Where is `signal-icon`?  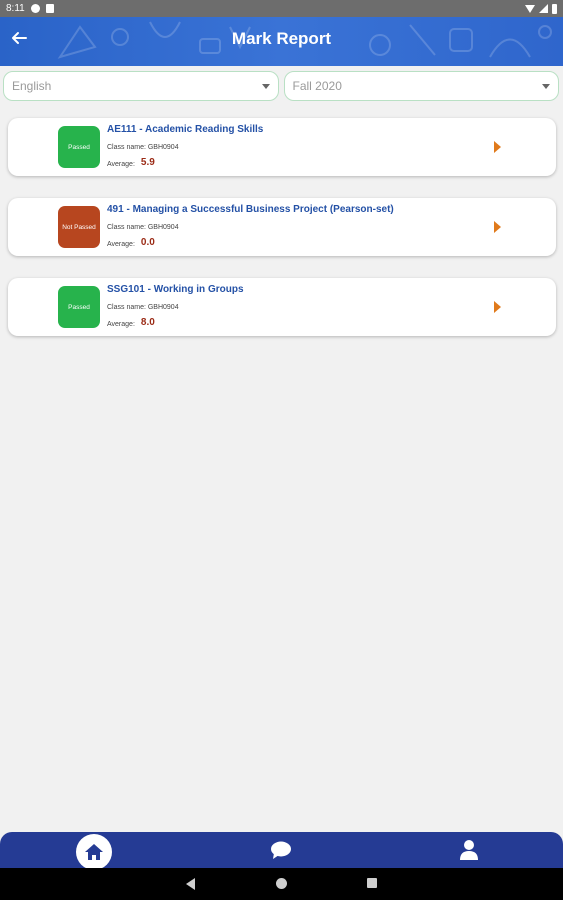
signal-icon is located at coordinates (543, 8).